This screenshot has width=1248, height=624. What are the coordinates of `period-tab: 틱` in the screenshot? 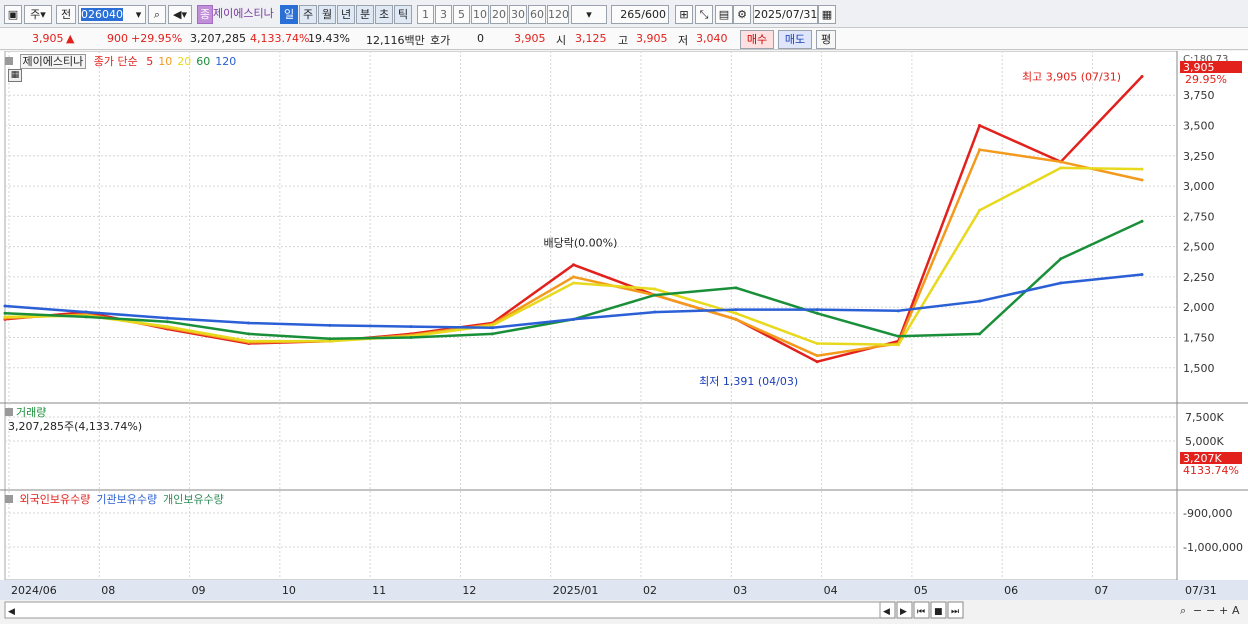 It's located at (403, 14).